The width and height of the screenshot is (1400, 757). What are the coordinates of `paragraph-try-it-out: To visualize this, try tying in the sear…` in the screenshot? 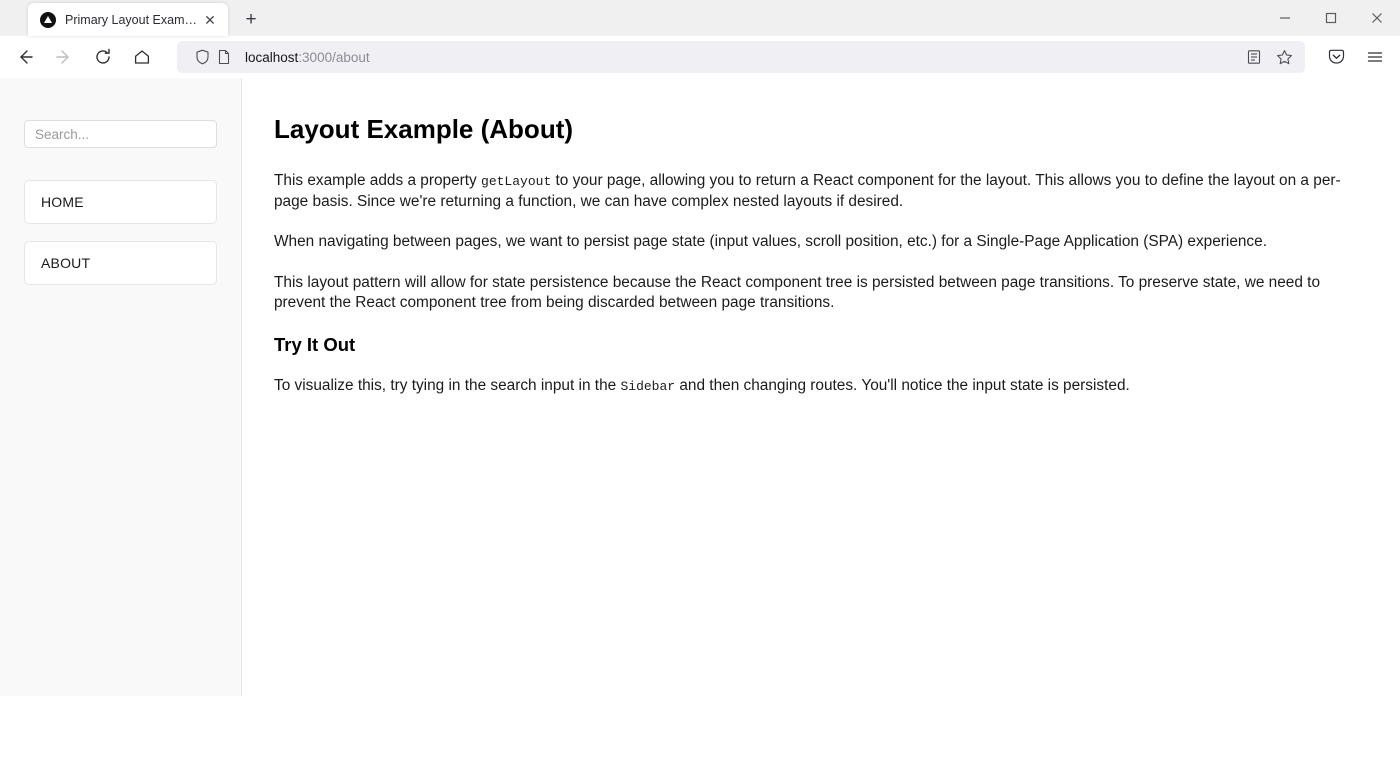 It's located at (812, 386).